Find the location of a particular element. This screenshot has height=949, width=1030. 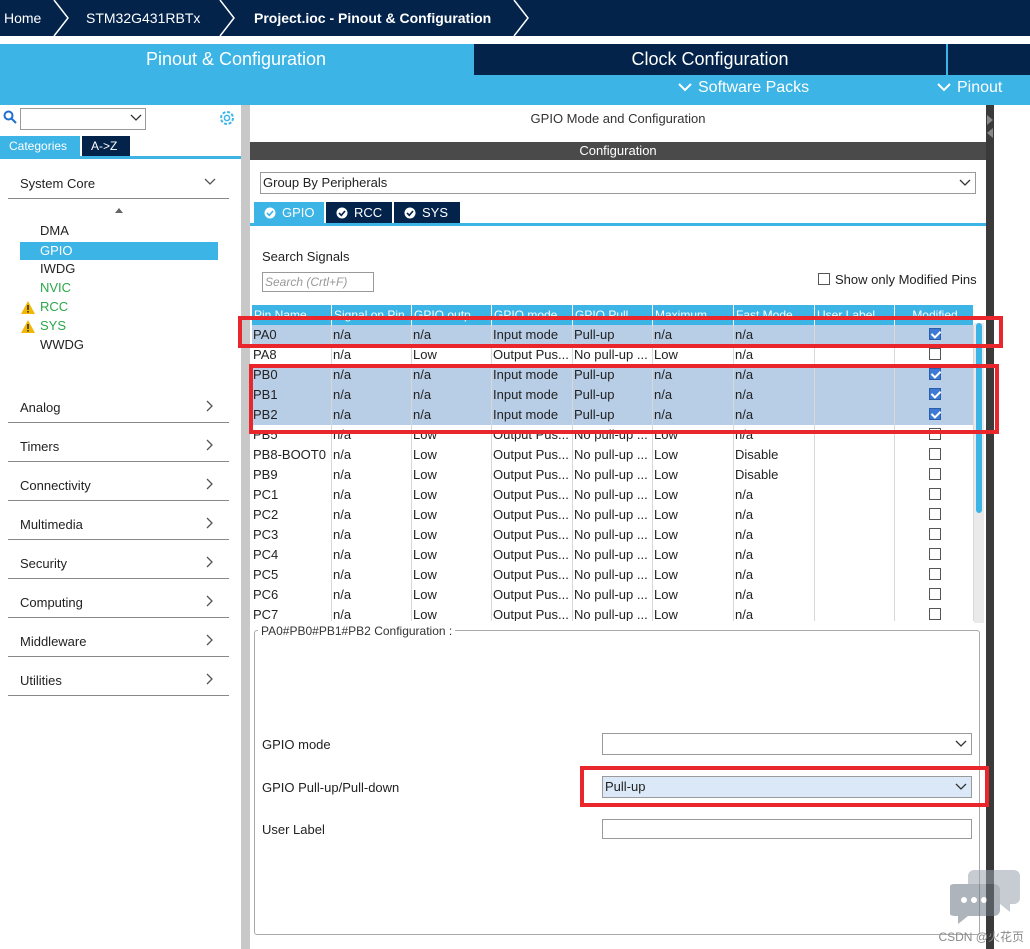

sidebar-group-multimedia: Multimedia is located at coordinates (118, 524).